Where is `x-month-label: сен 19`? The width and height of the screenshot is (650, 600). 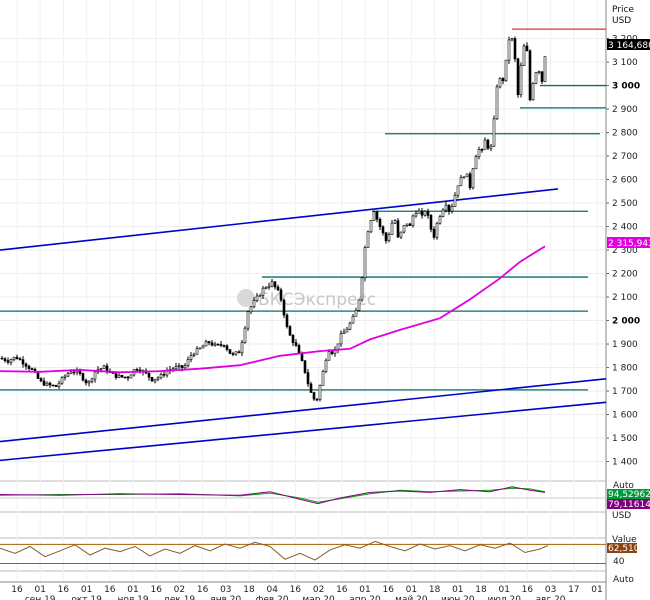 x-month-label: сен 19 is located at coordinates (40, 597).